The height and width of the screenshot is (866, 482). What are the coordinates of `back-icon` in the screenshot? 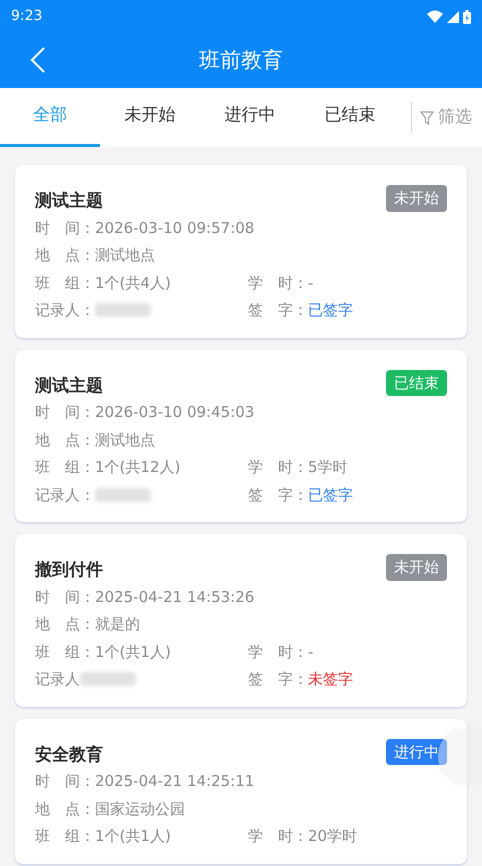 It's located at (38, 60).